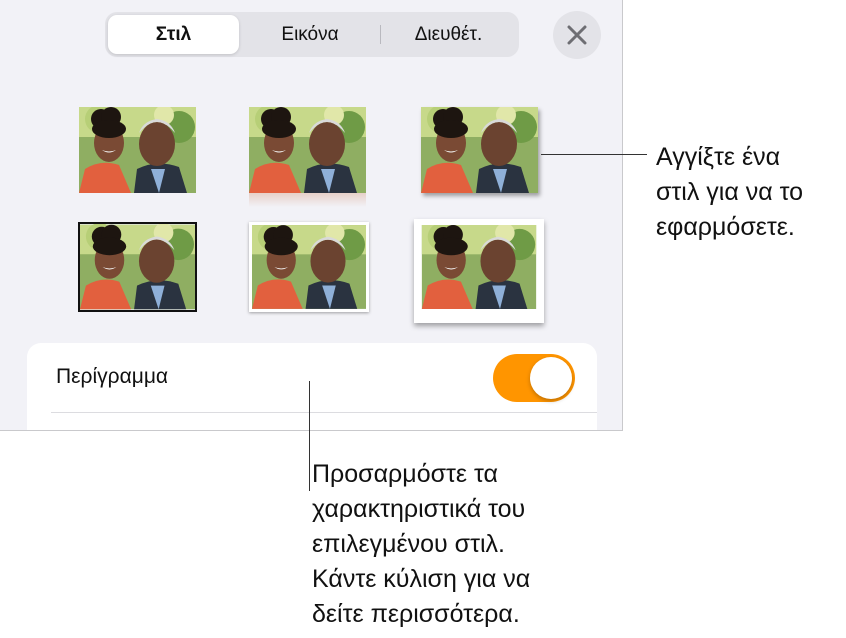  I want to click on callout-line-border, so click(309, 436).